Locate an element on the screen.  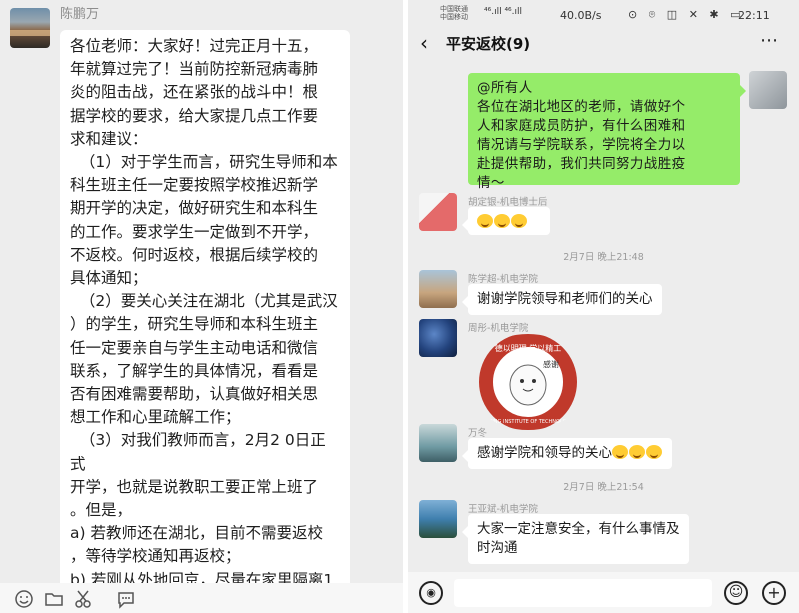
message-bubble: 感谢学院和领导的关心 is located at coordinates (567, 453).